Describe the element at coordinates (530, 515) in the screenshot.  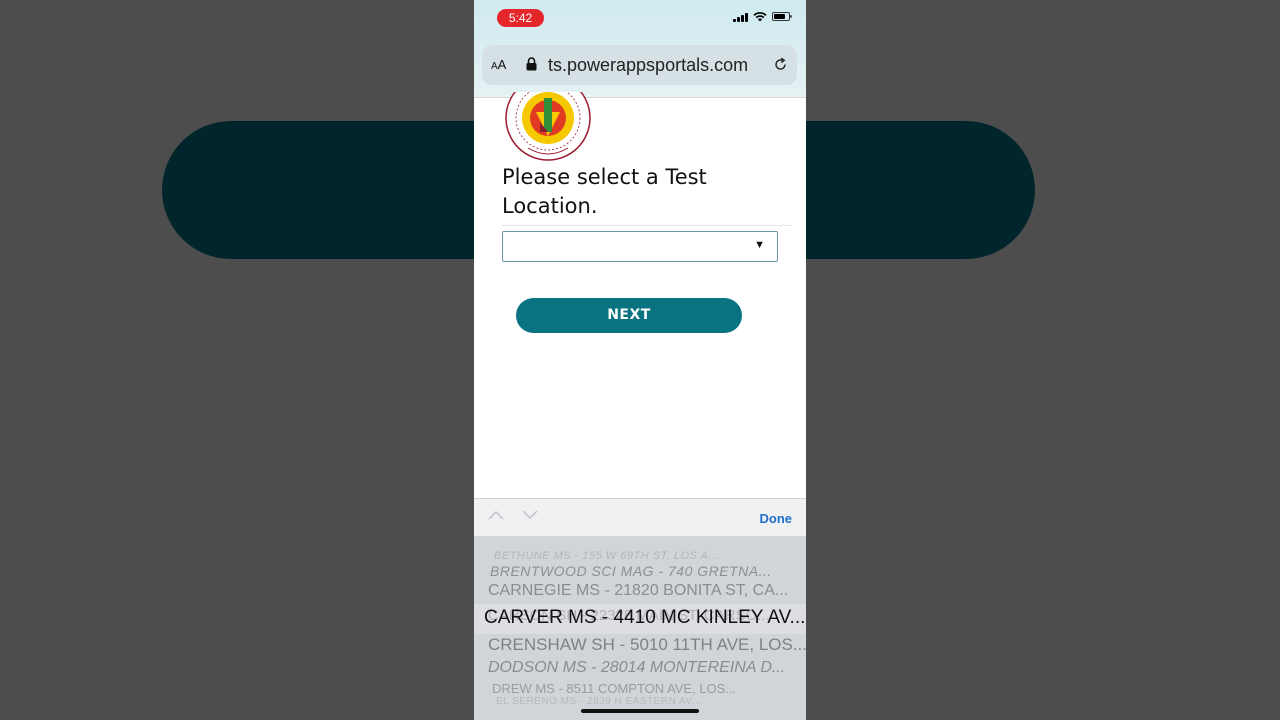
I see `chevron-down-icon` at that location.